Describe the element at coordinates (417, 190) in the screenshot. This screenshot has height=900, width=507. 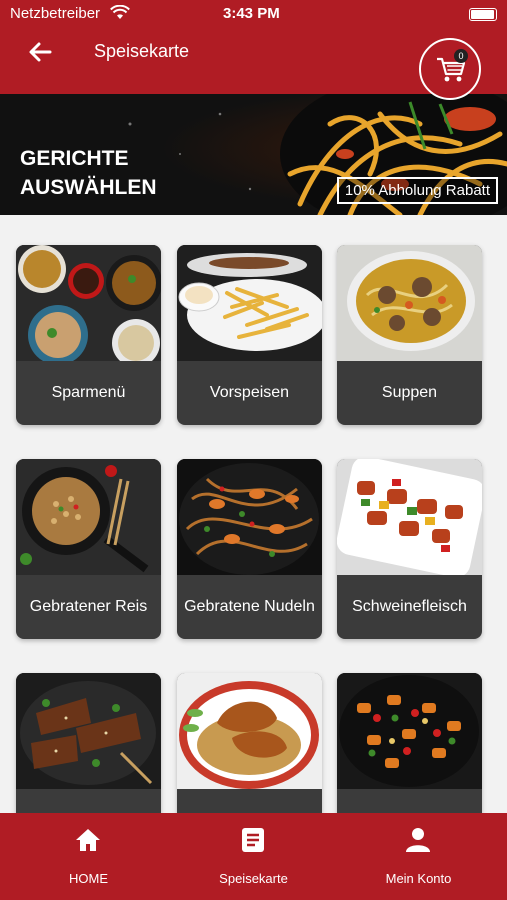
I see `discount-badge: 10% Abholung Rabatt` at that location.